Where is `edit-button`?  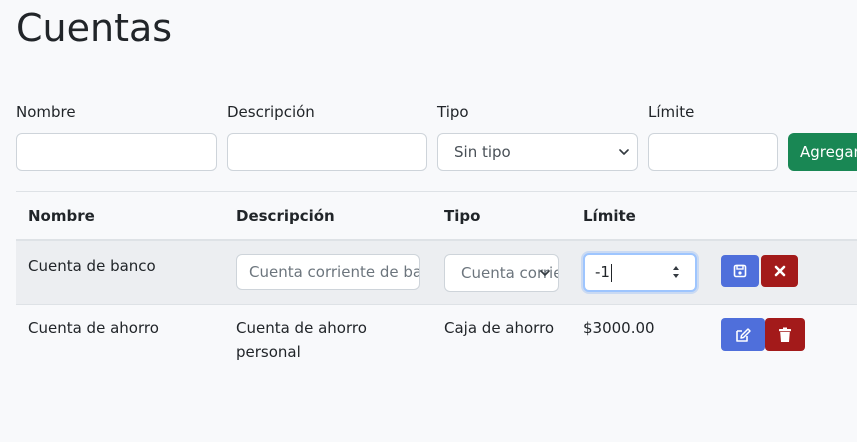
edit-button is located at coordinates (743, 334).